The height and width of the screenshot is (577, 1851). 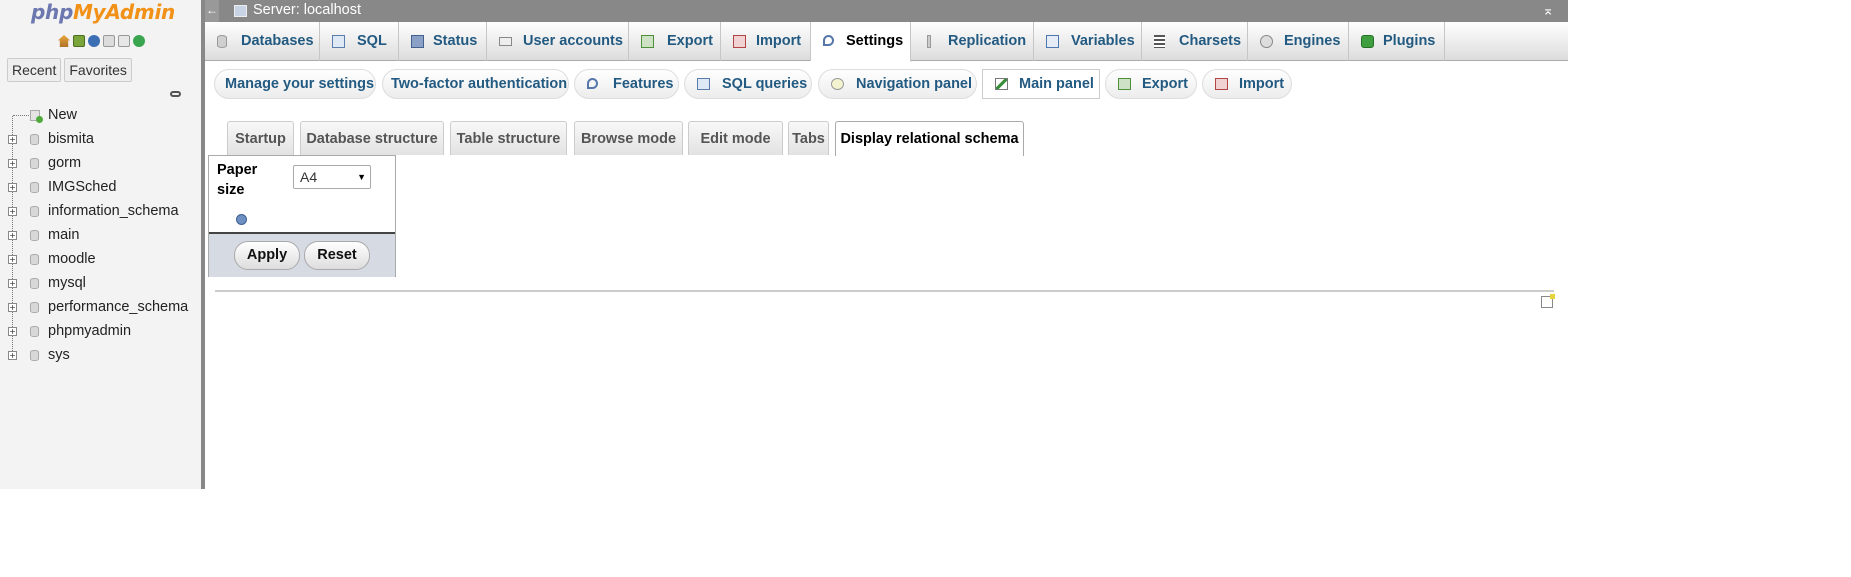 I want to click on tree-item-database: + gorm, so click(x=97, y=164).